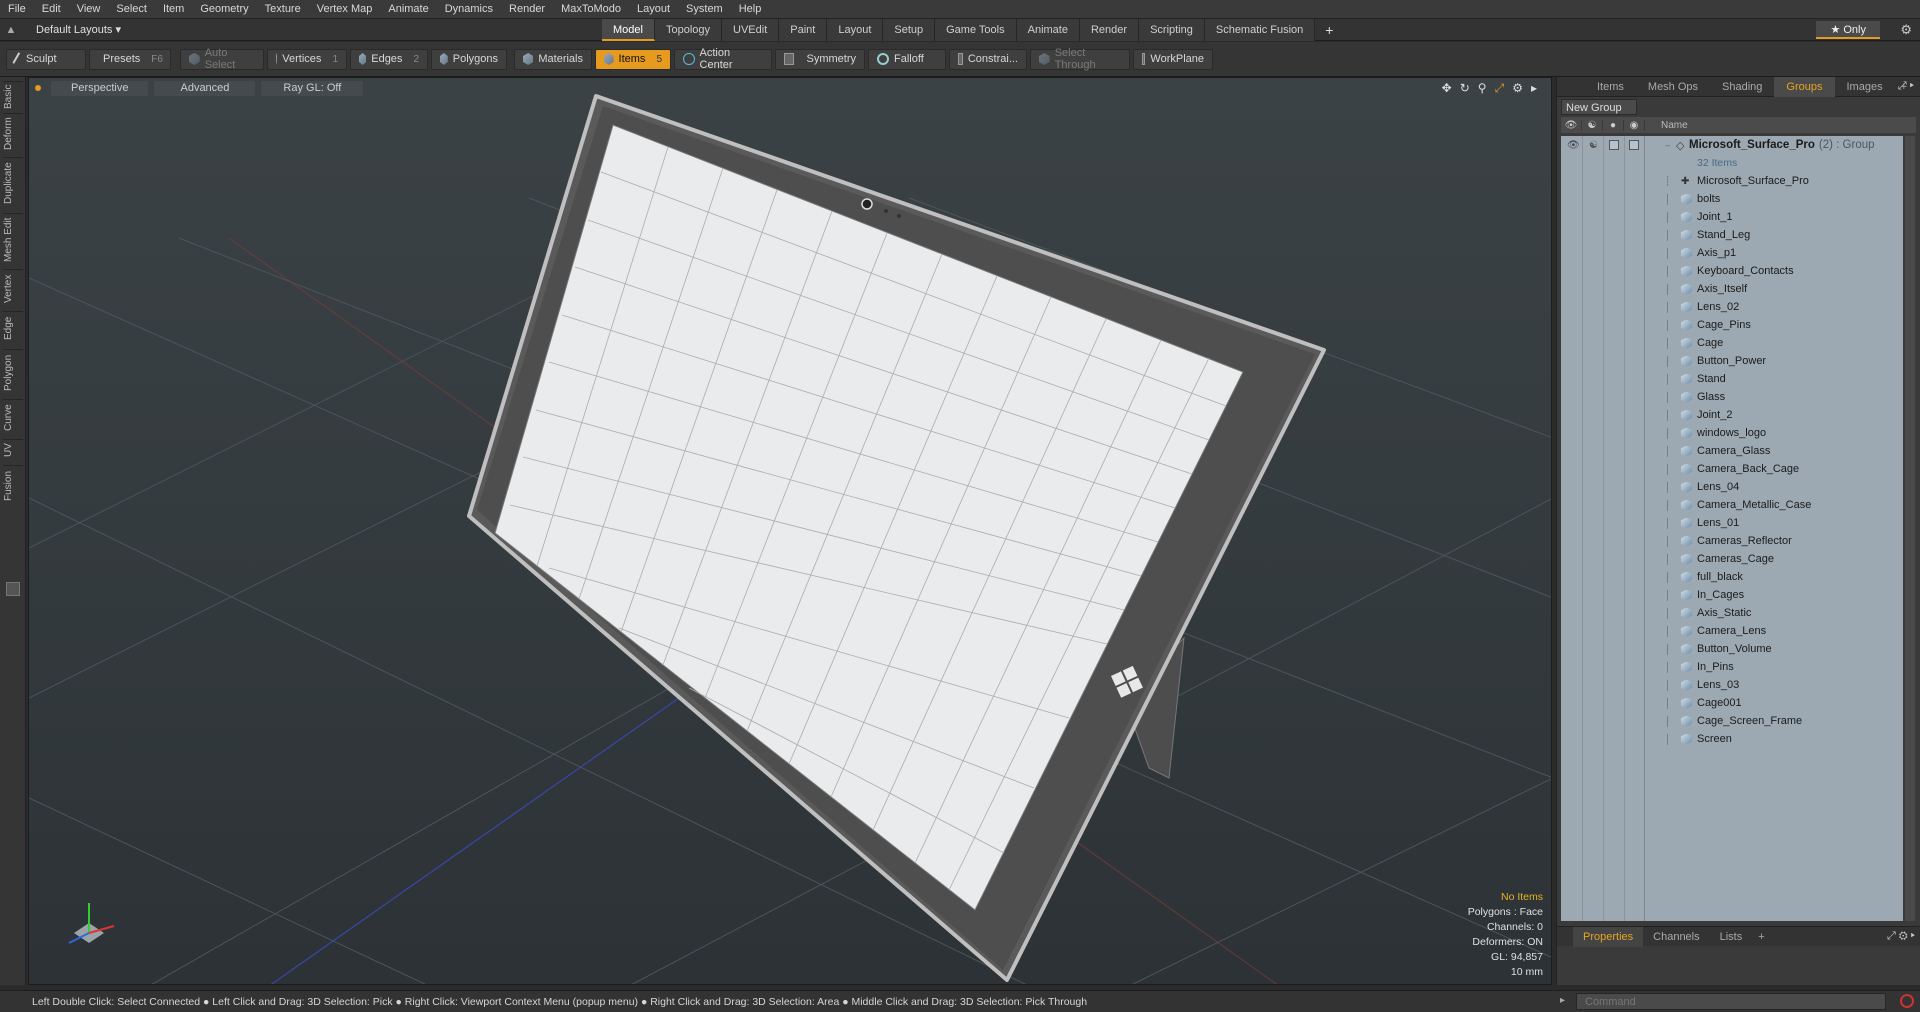 The width and height of the screenshot is (1920, 1012). Describe the element at coordinates (1329, 30) in the screenshot. I see `add-tab-button: +` at that location.